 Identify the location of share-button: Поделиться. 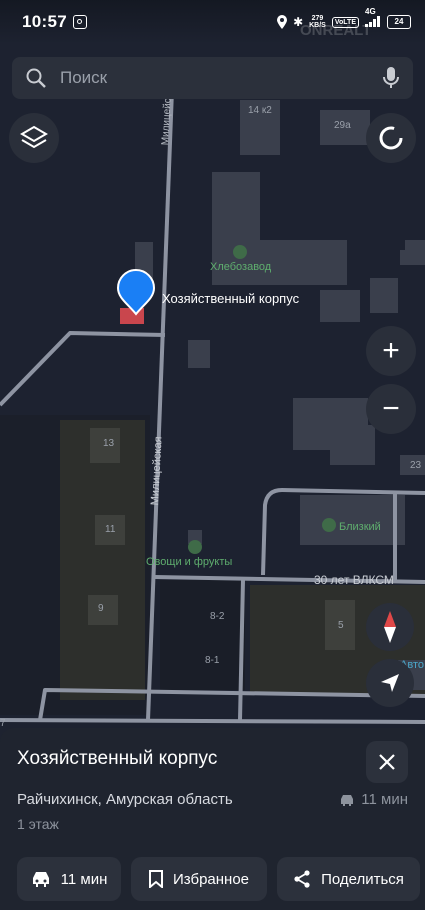
(348, 879).